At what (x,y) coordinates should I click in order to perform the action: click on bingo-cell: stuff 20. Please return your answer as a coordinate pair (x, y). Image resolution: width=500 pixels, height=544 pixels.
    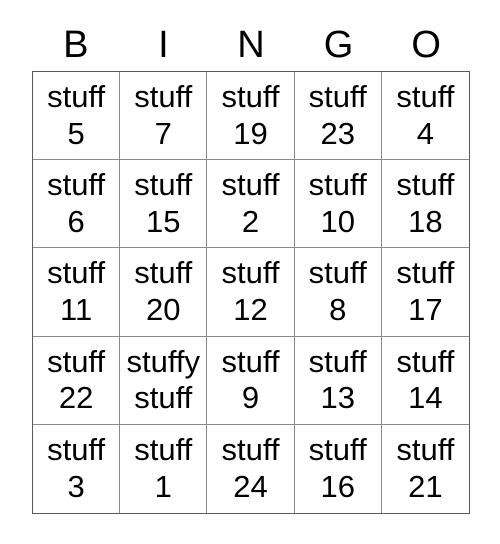
    Looking at the image, I should click on (164, 292).